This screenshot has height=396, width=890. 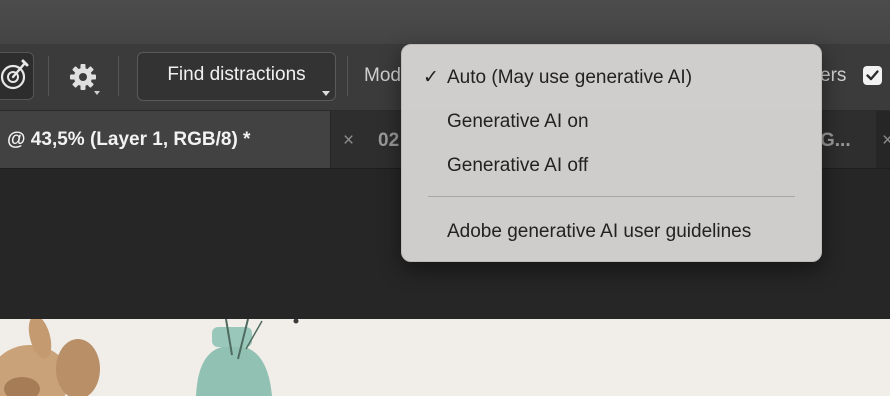 I want to click on menu-item-generative-ai-off: Generative AI off, so click(x=611, y=165).